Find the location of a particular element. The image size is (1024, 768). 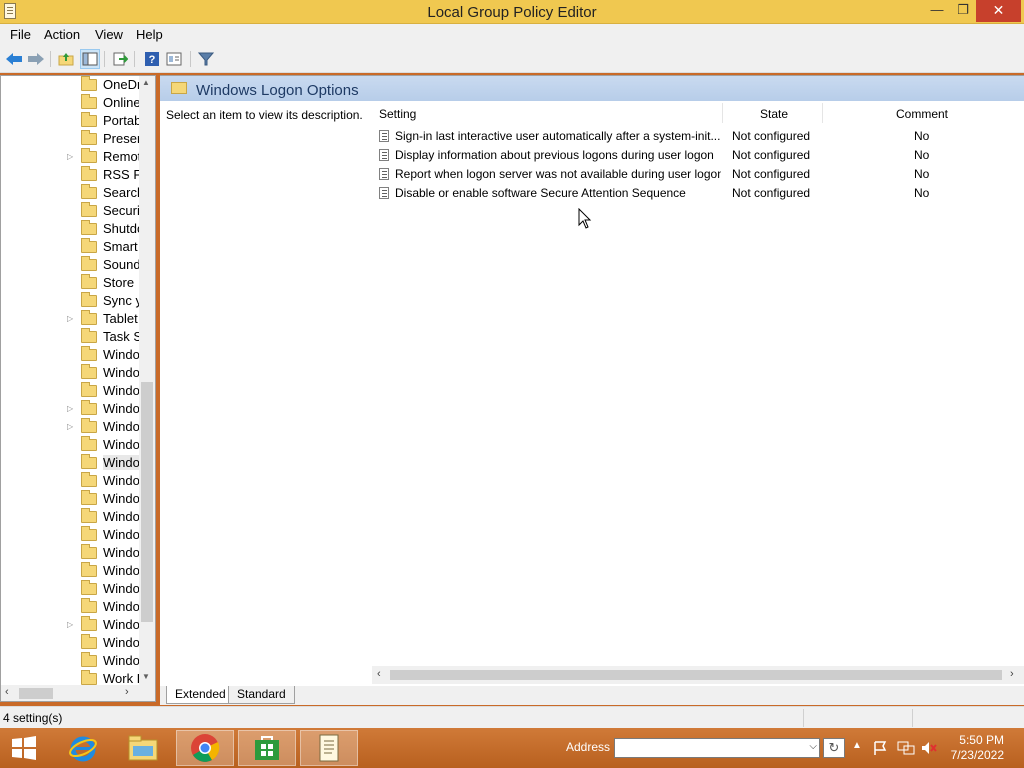

content-horizontal-scrollbar: ‹ › is located at coordinates (698, 675).